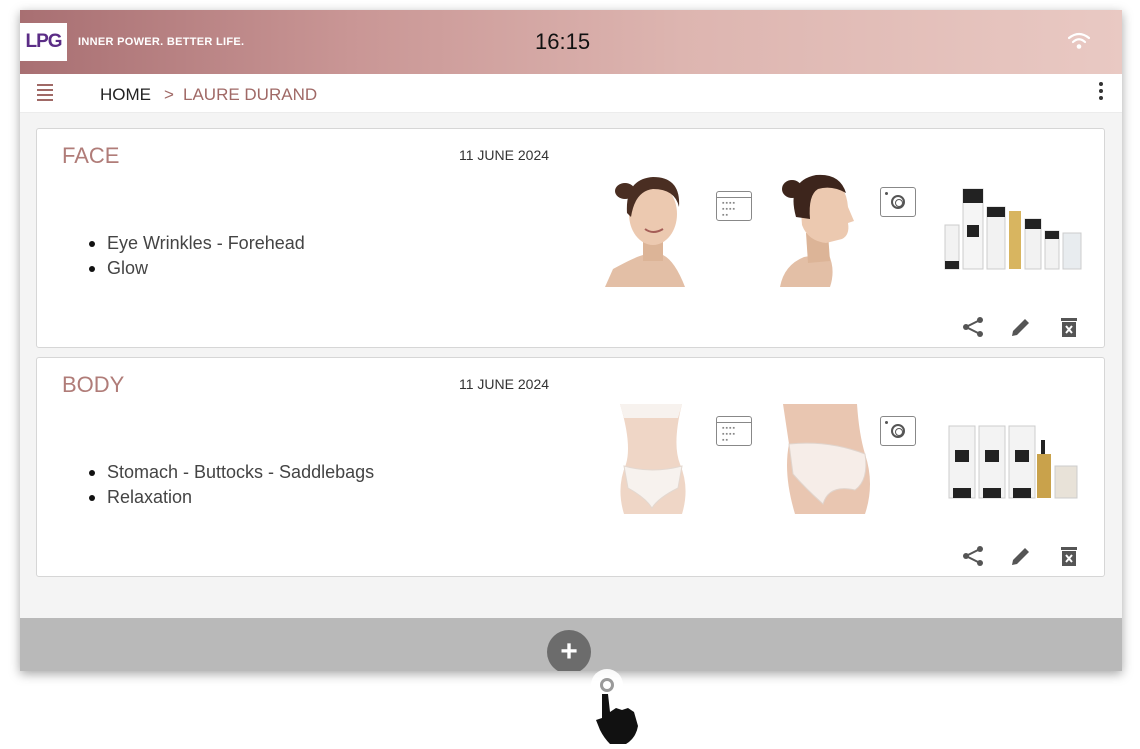 This screenshot has width=1140, height=749. Describe the element at coordinates (250, 94) in the screenshot. I see `breadcrumb-current: LAURE DURAND` at that location.